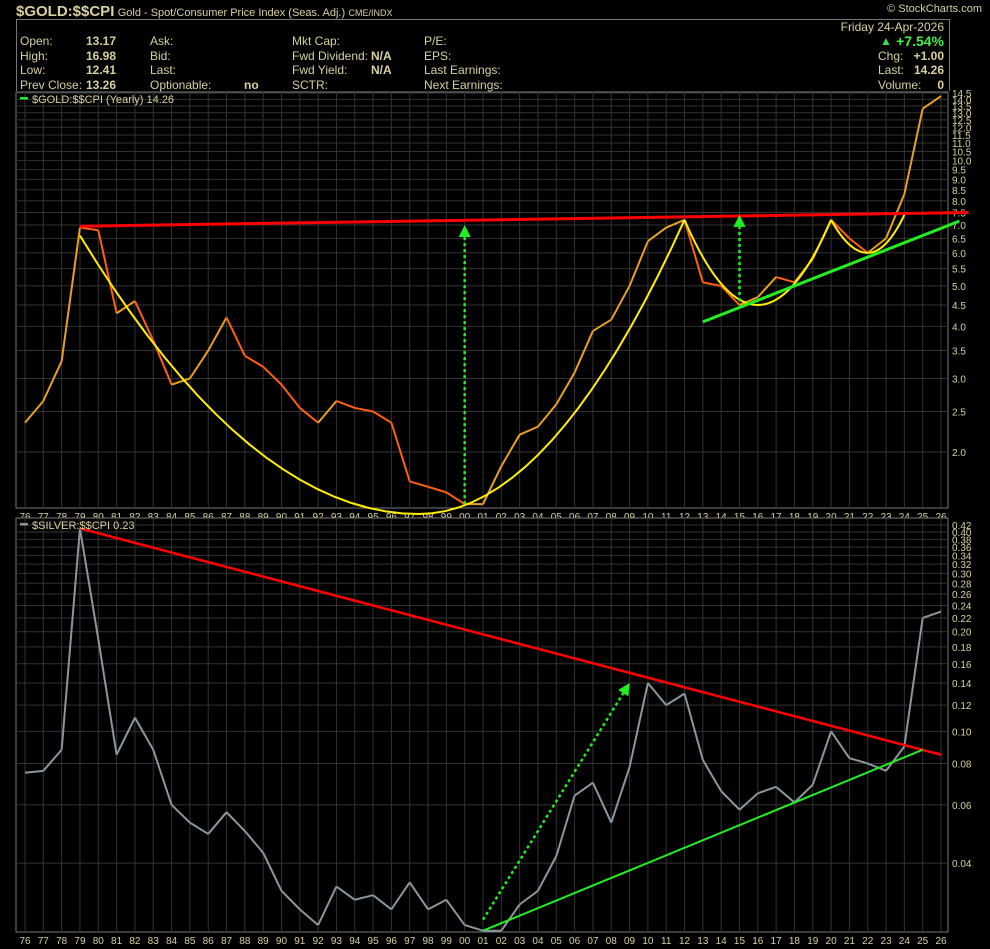 This screenshot has height=949, width=990. What do you see at coordinates (850, 941) in the screenshot?
I see `x-tick-label: 21` at bounding box center [850, 941].